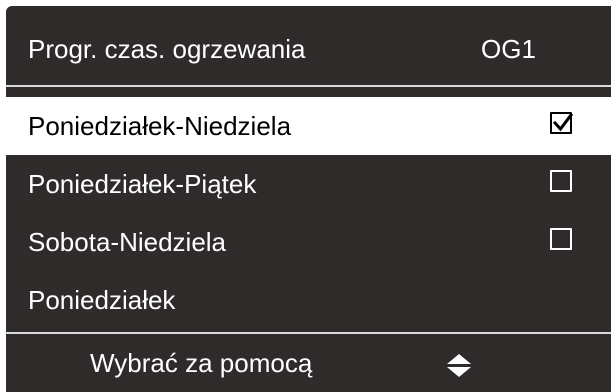  I want to click on option-label: Poniedziałek-Niedziela, so click(160, 126).